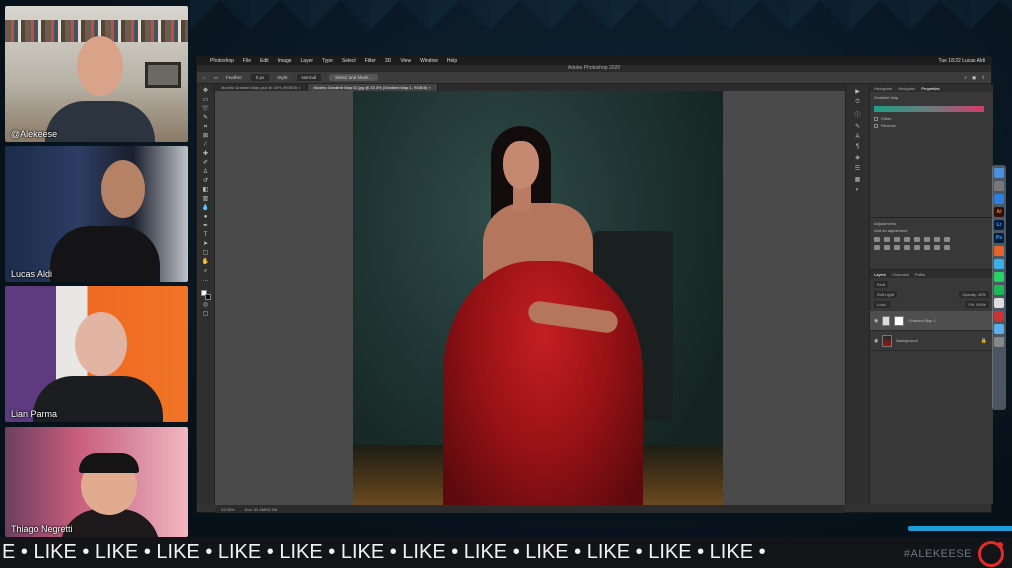 The image size is (1012, 568). What do you see at coordinates (899, 320) in the screenshot?
I see `mask-thumb` at bounding box center [899, 320].